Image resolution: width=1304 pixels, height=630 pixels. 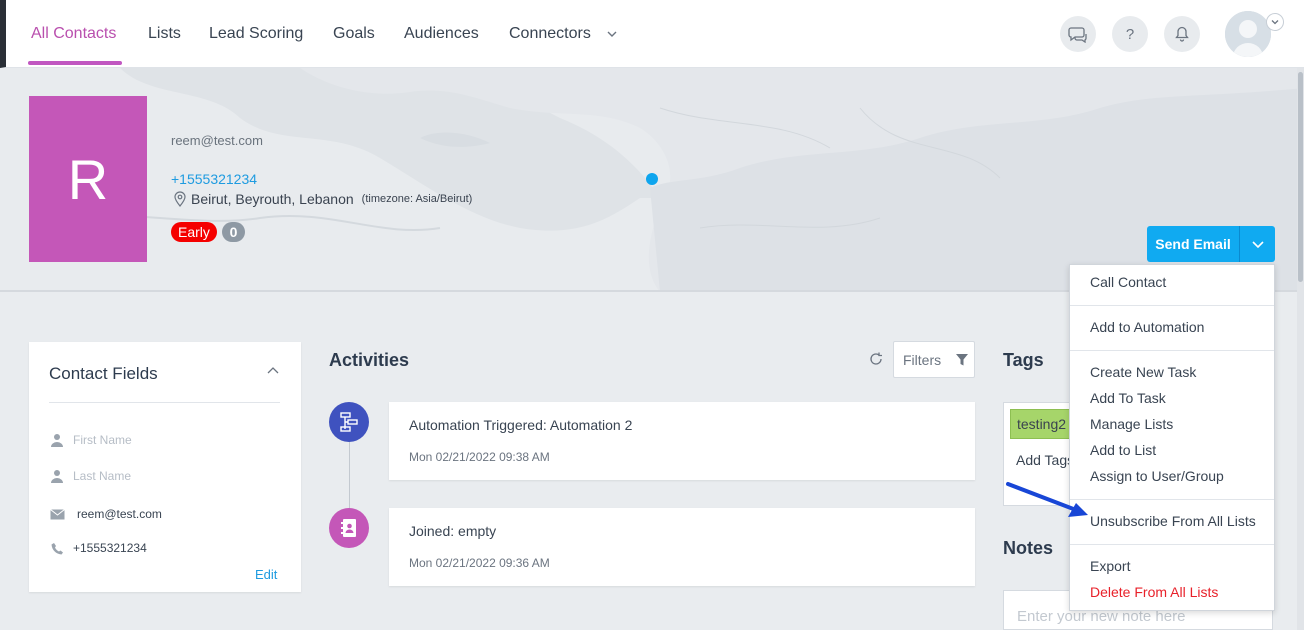 I want to click on menu-item-add-to-task: Add To Task, so click(x=1128, y=398).